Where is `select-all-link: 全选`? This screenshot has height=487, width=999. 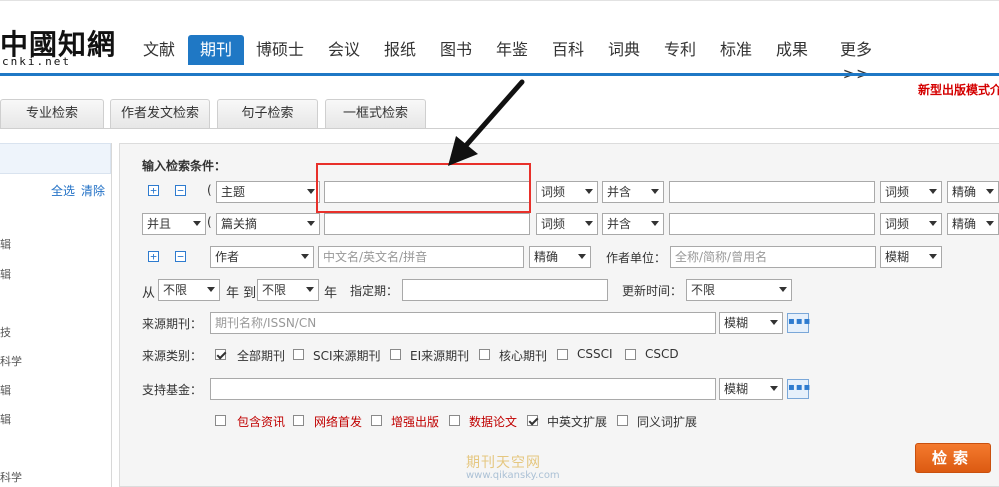
select-all-link: 全选 is located at coordinates (63, 190).